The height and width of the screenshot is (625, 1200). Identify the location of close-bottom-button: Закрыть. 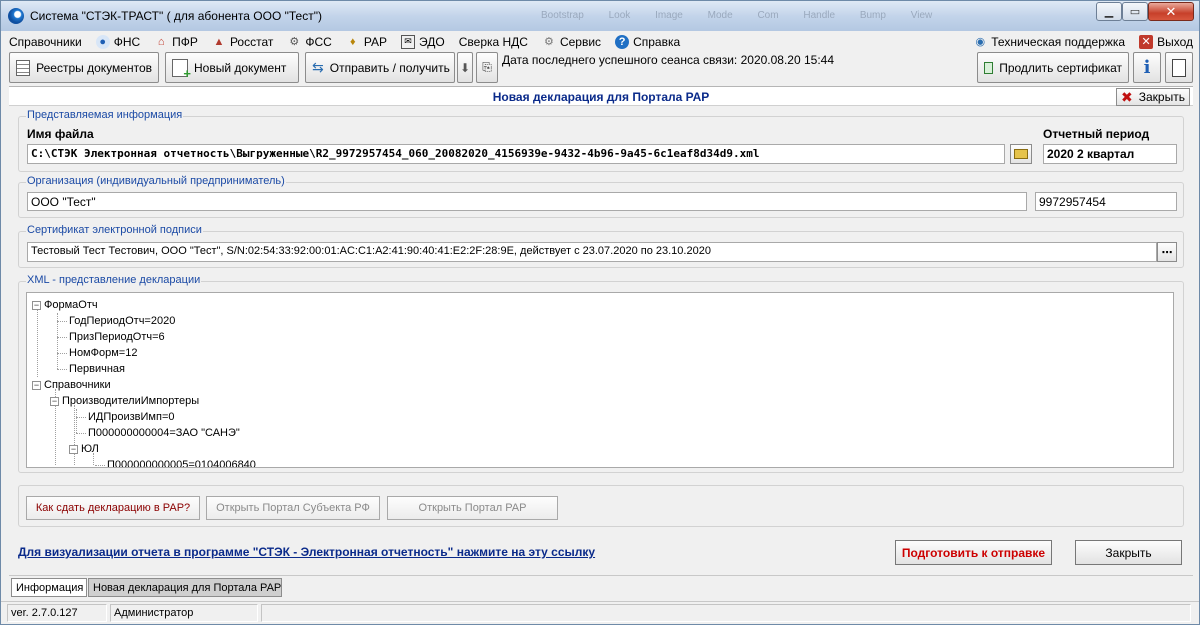
(1128, 552).